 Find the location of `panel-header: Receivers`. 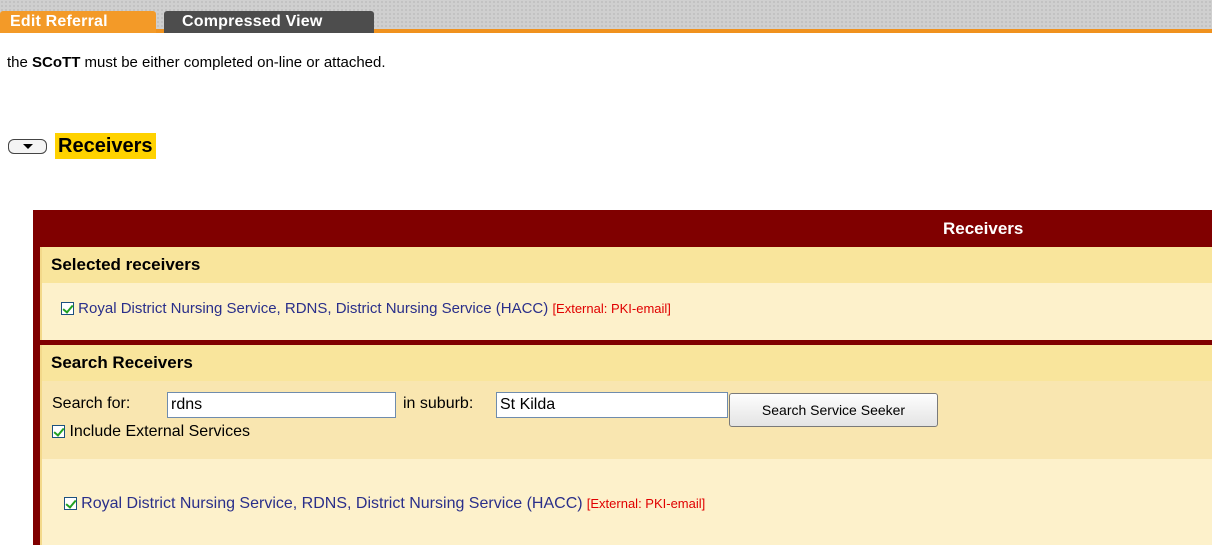

panel-header: Receivers is located at coordinates (622, 228).